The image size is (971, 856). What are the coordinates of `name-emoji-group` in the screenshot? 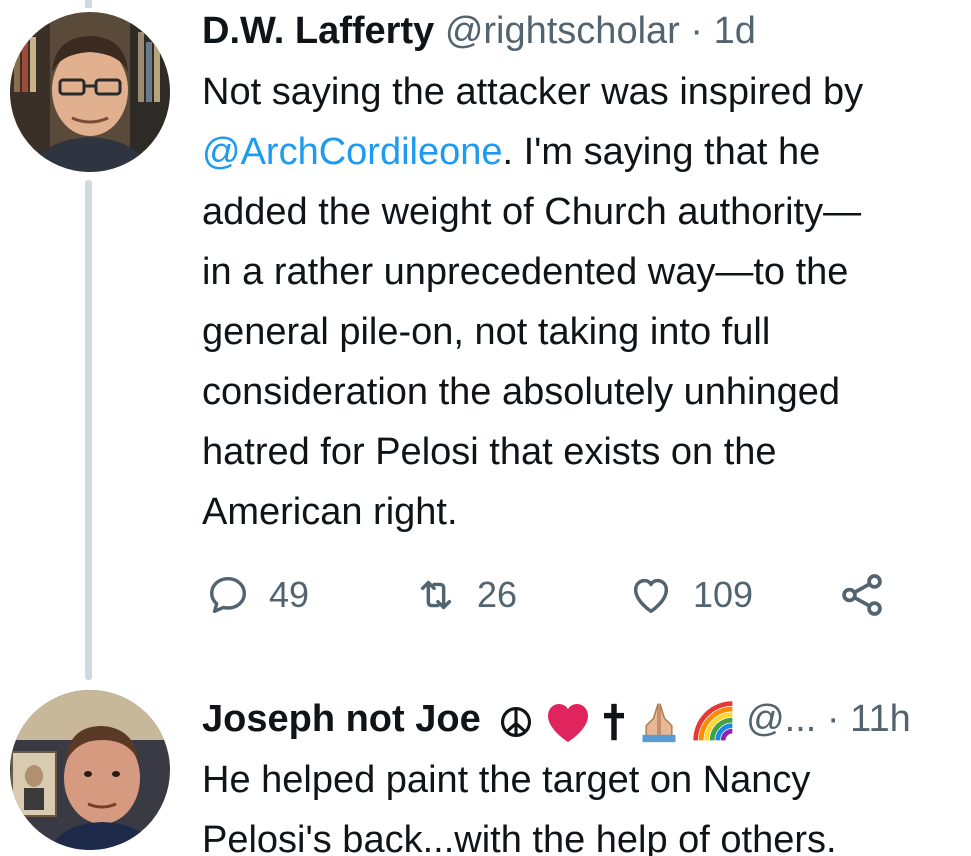 It's located at (617, 720).